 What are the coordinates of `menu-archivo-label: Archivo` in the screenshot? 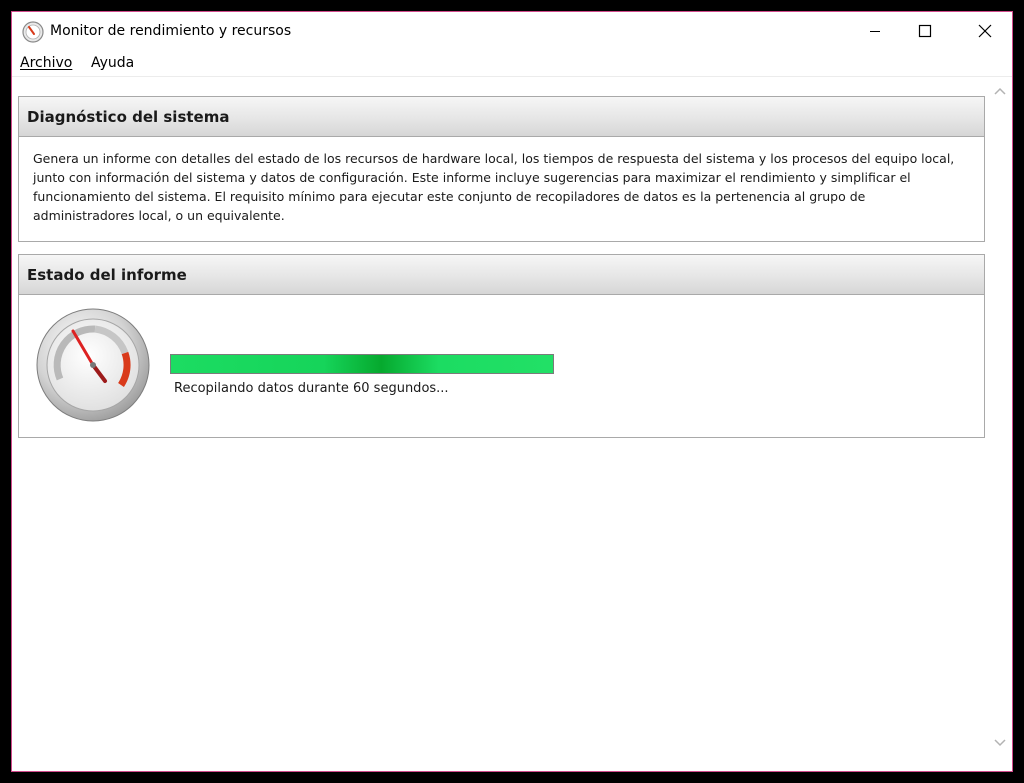 It's located at (46, 63).